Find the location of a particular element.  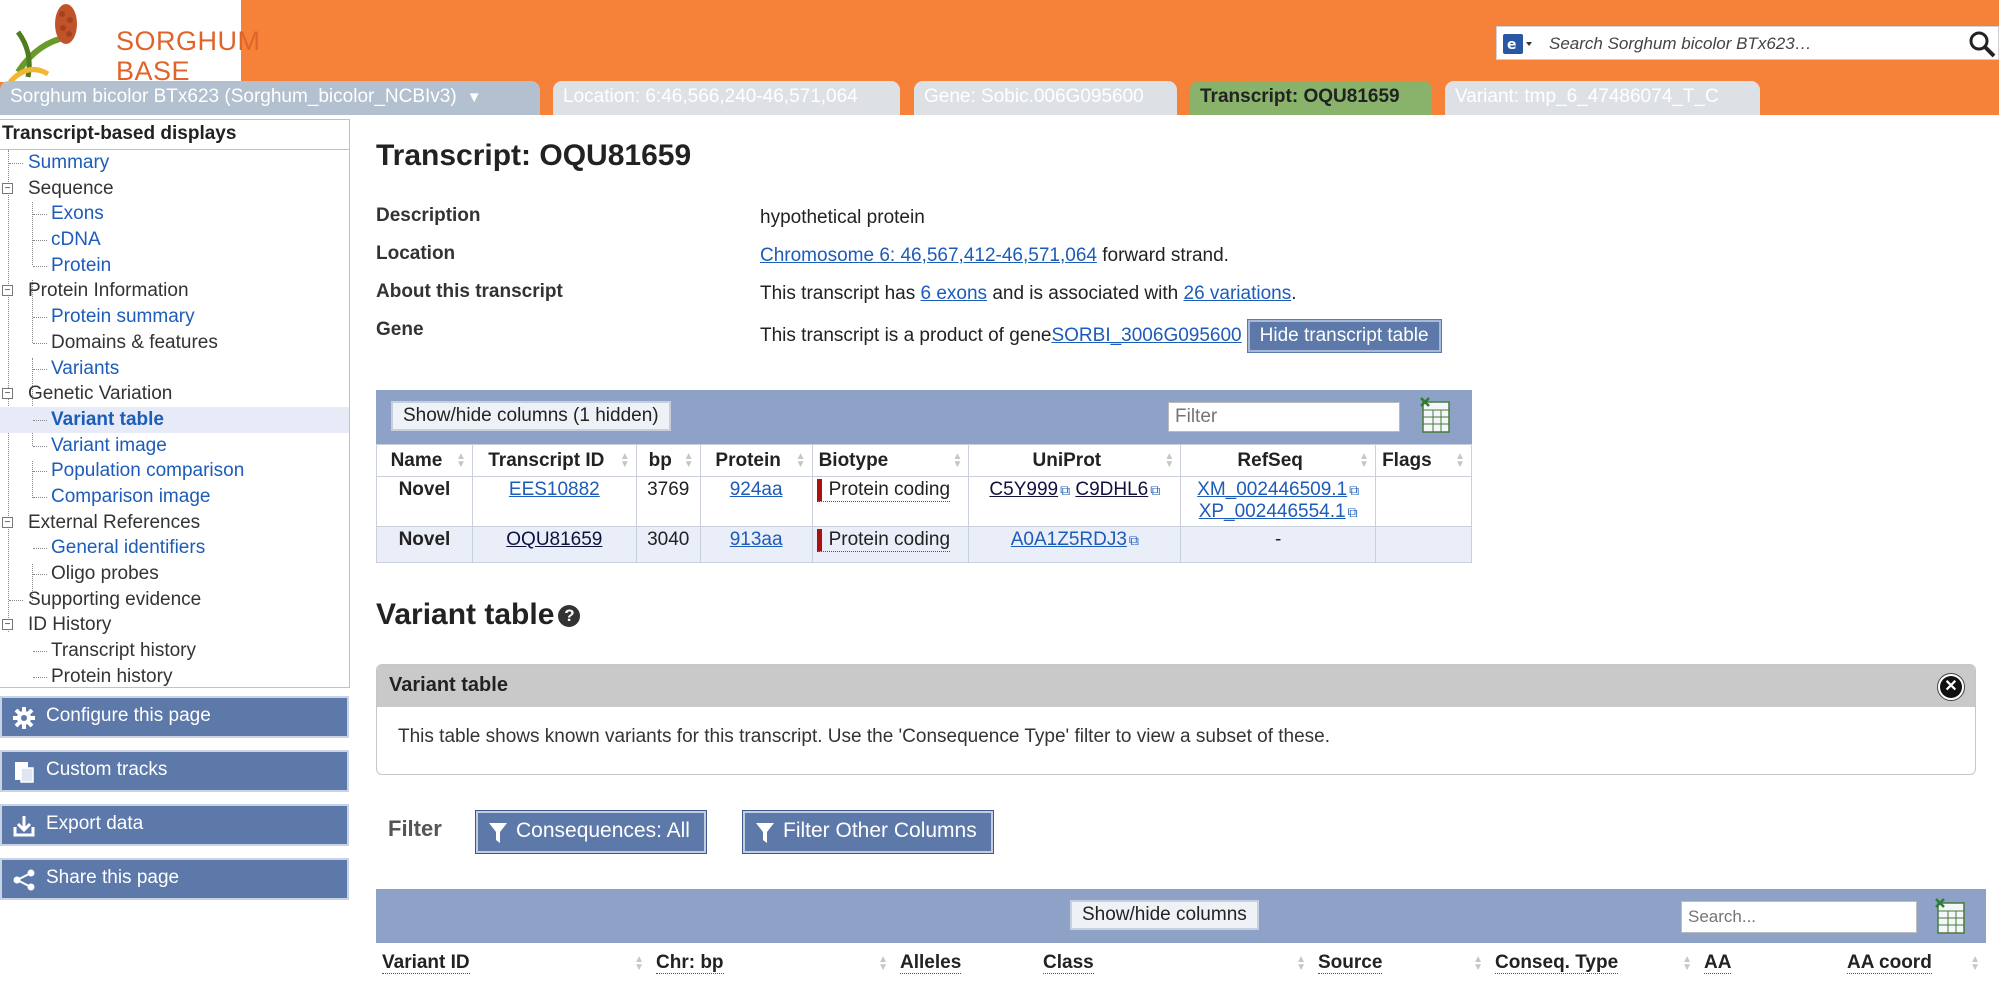

header-label: Source is located at coordinates (1350, 963).